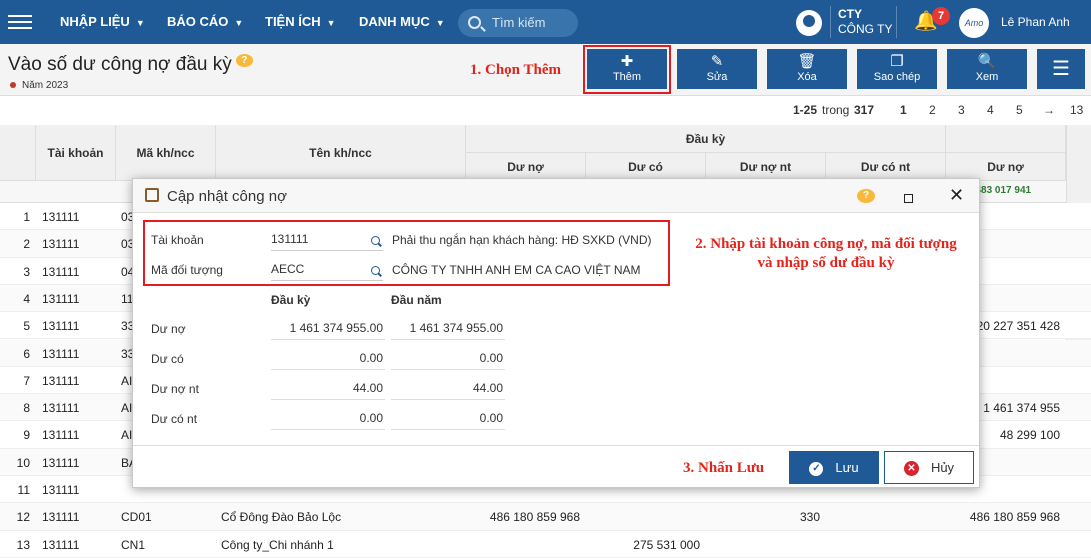 This screenshot has height=558, width=1091. What do you see at coordinates (168, 329) in the screenshot?
I see `balance-line-label: Dư nợ` at bounding box center [168, 329].